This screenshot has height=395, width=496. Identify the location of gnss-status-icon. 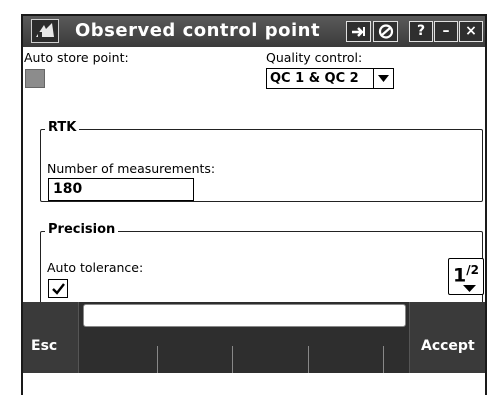
(385, 31).